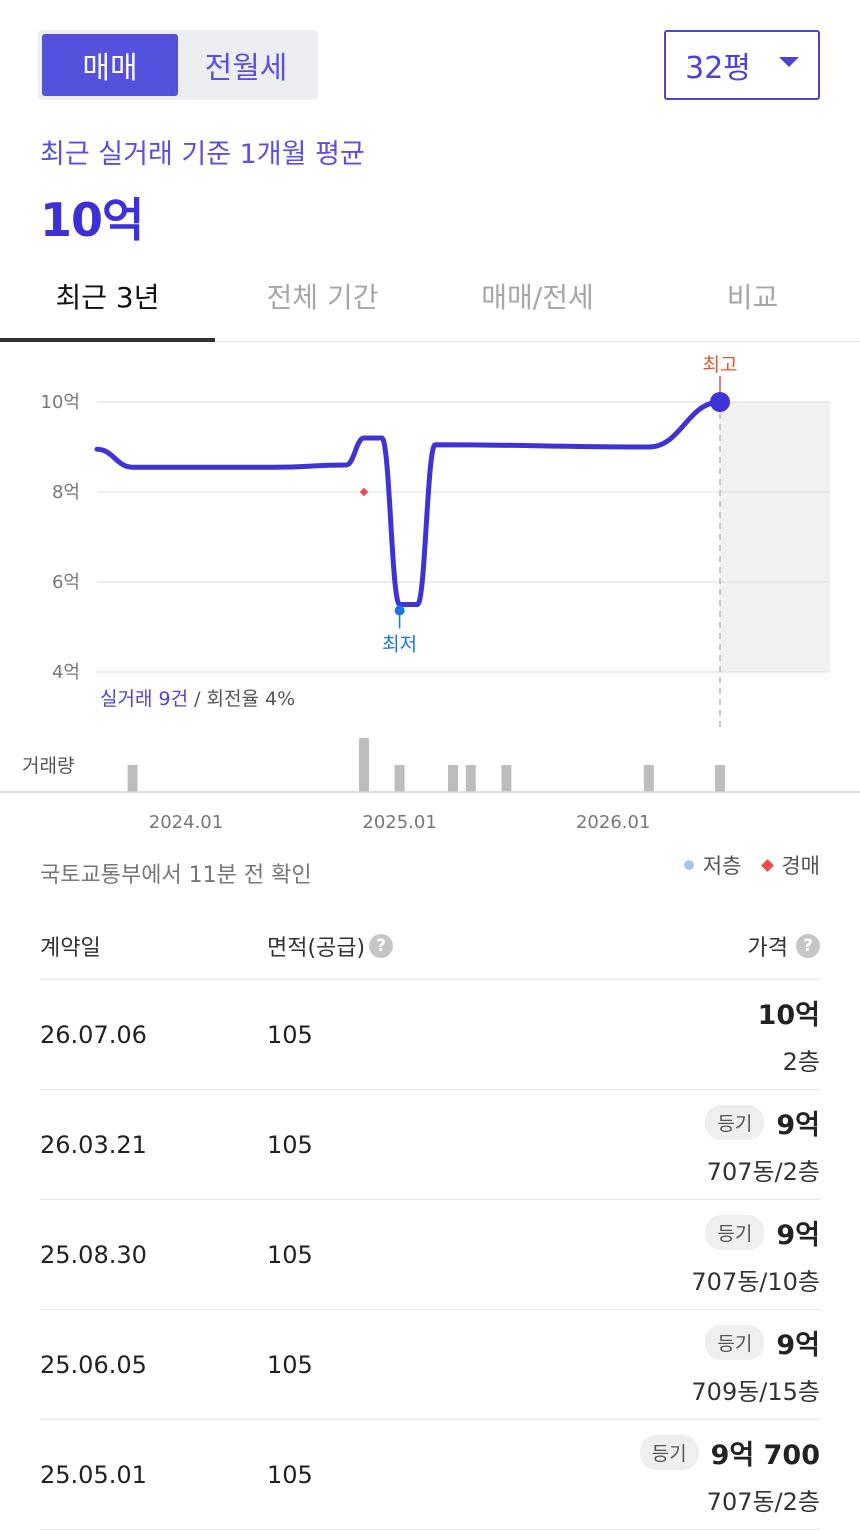  I want to click on period-tabs: 최근 3년 전체 기간 매매/전세 비교, so click(430, 296).